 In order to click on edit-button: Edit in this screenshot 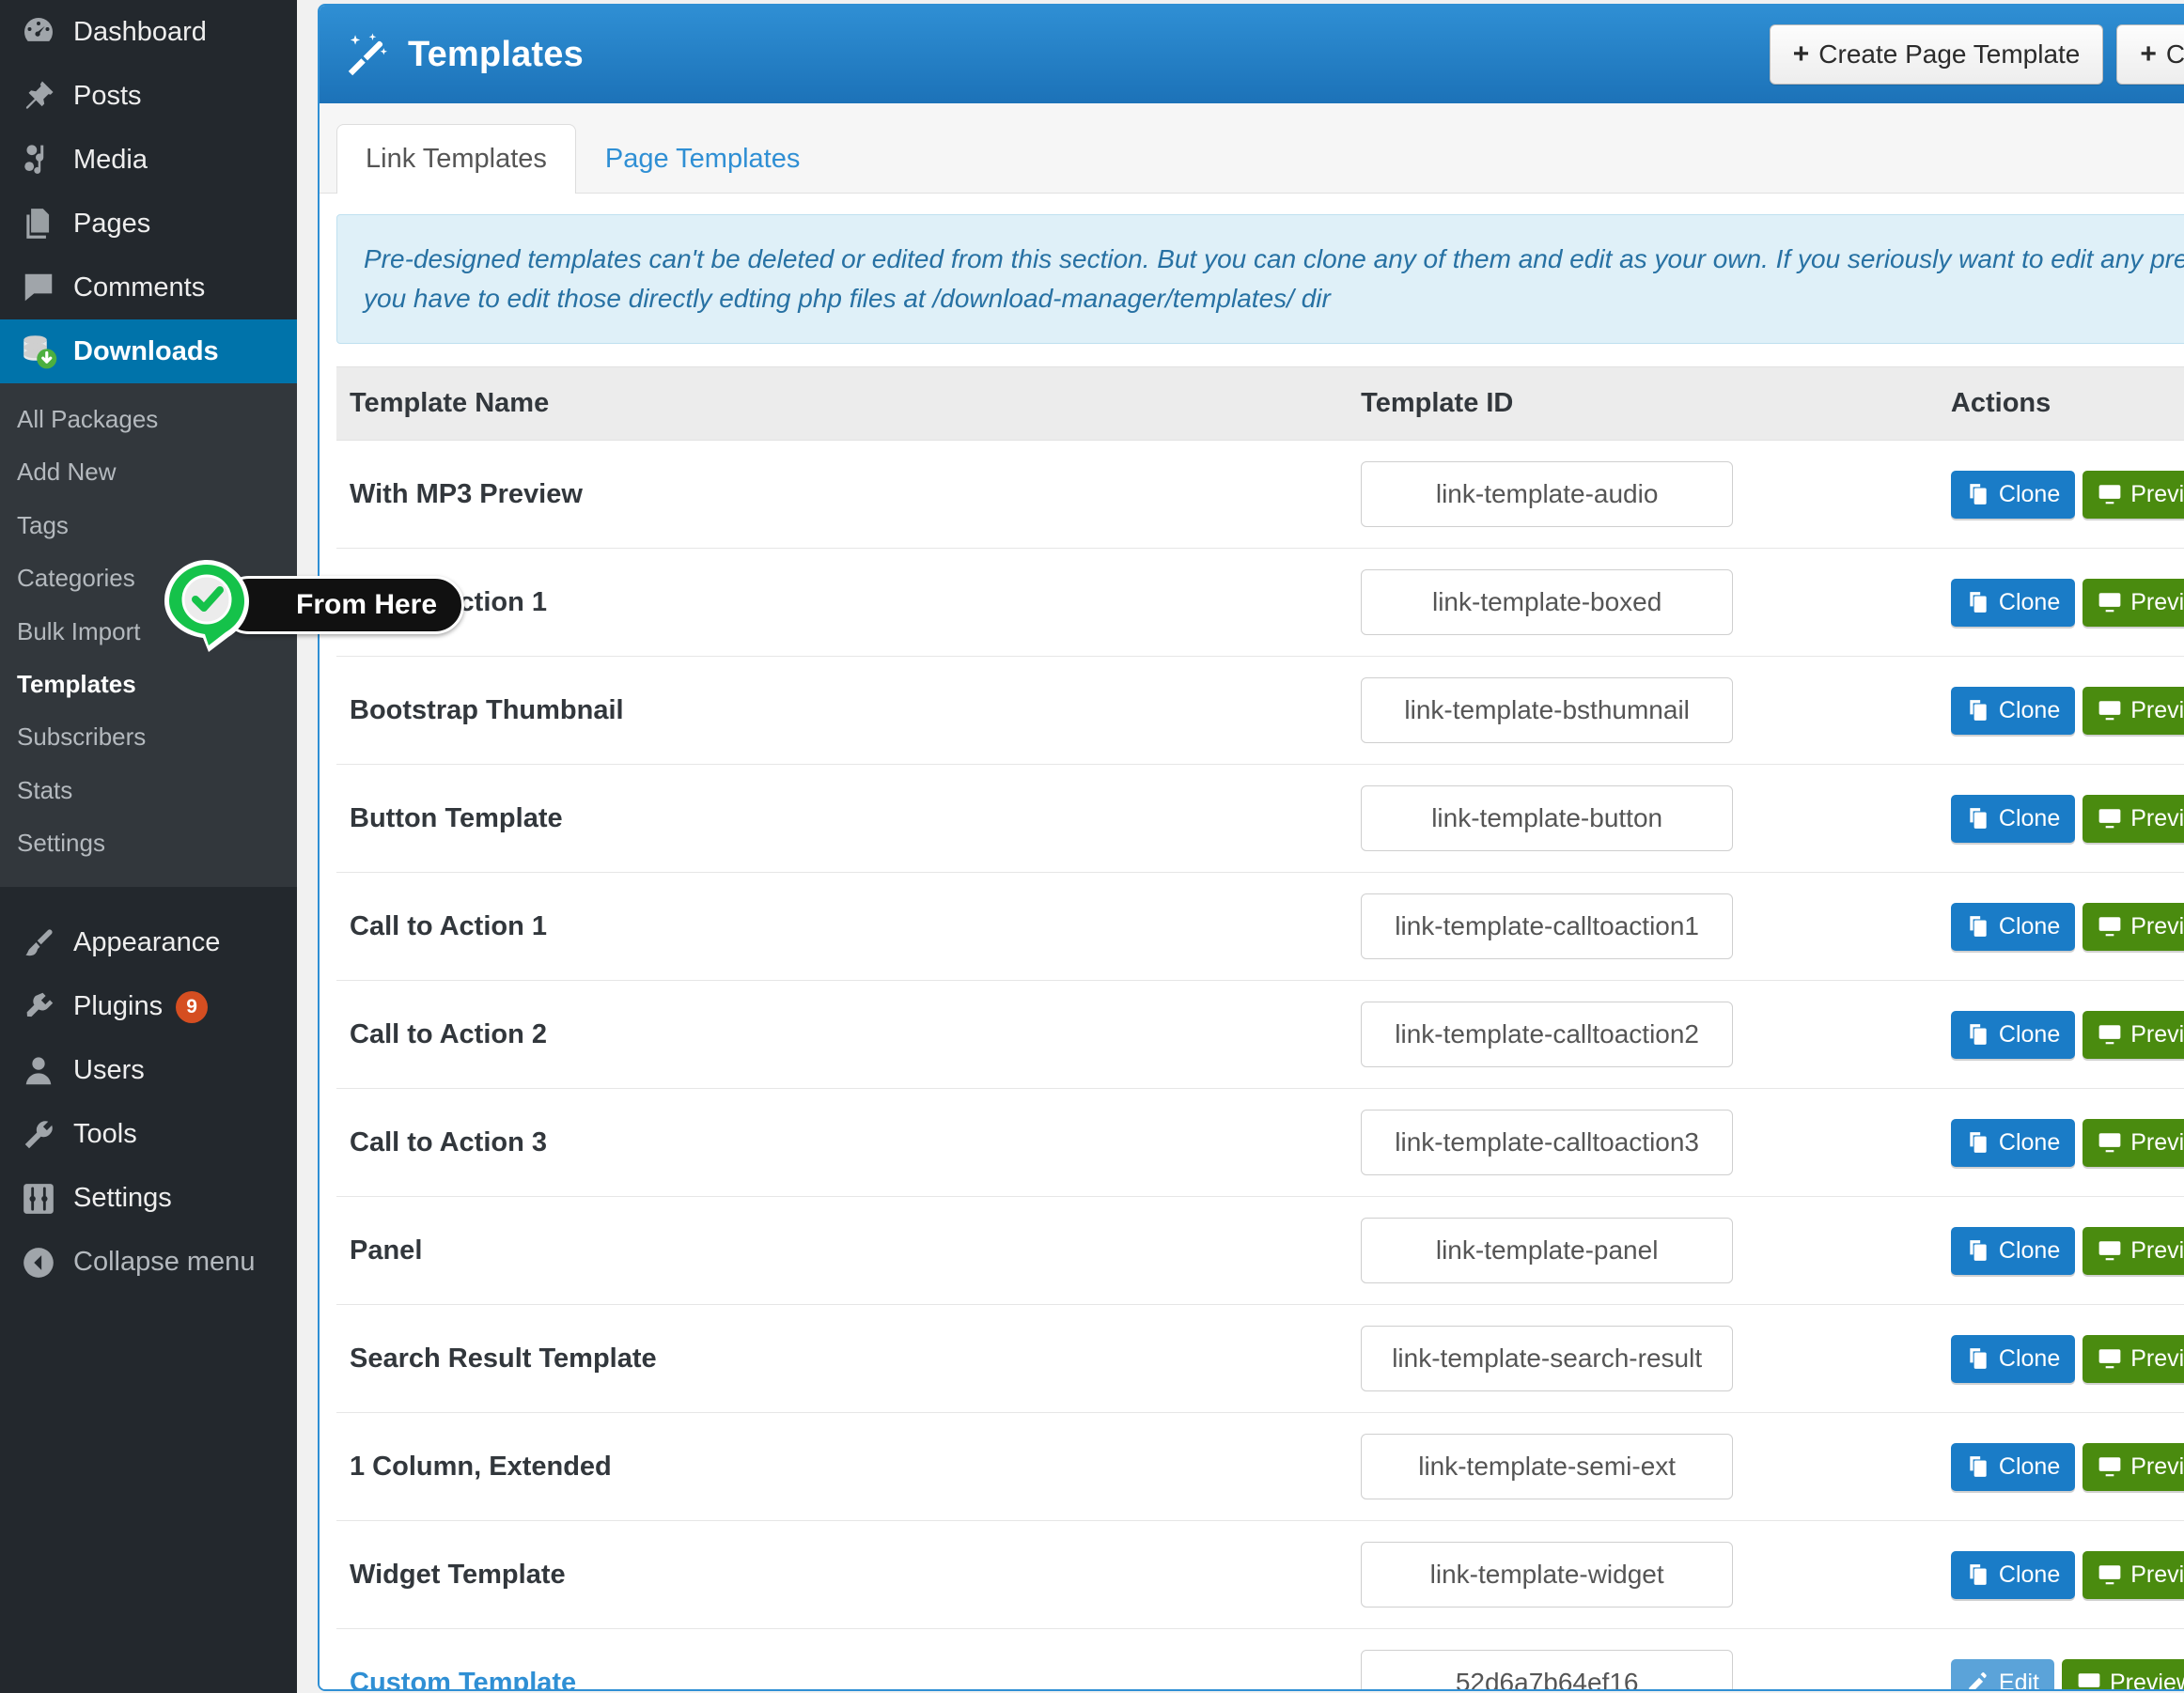, I will do `click(2002, 1674)`.